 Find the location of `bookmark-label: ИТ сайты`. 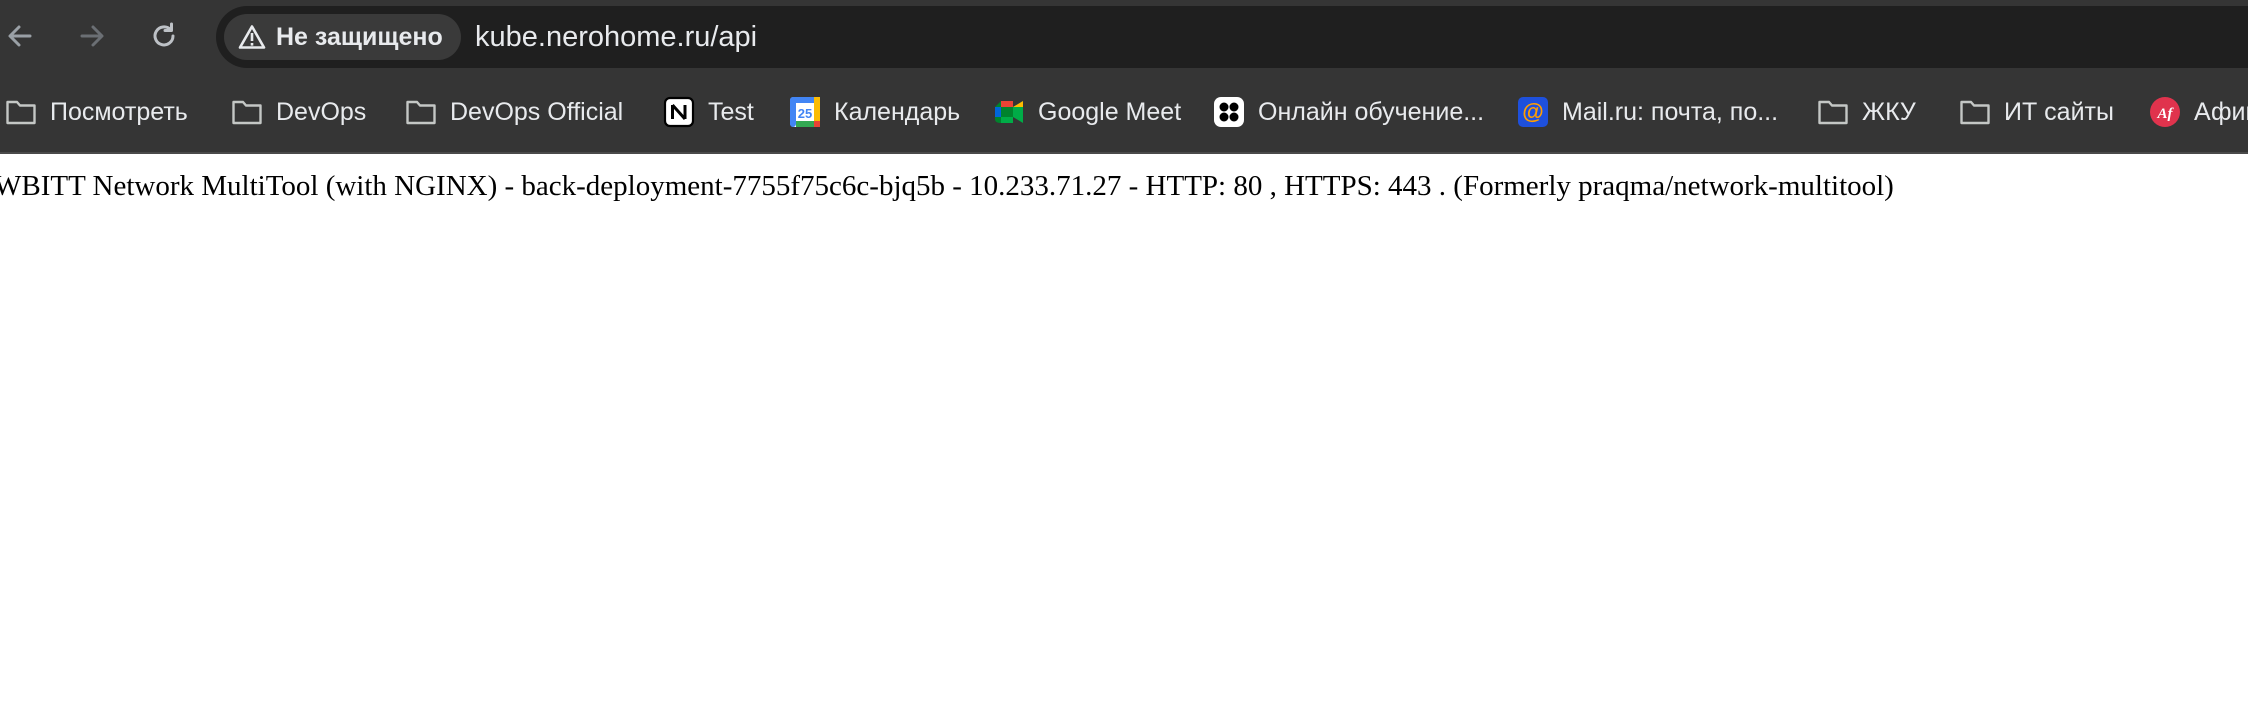

bookmark-label: ИТ сайты is located at coordinates (2059, 111).